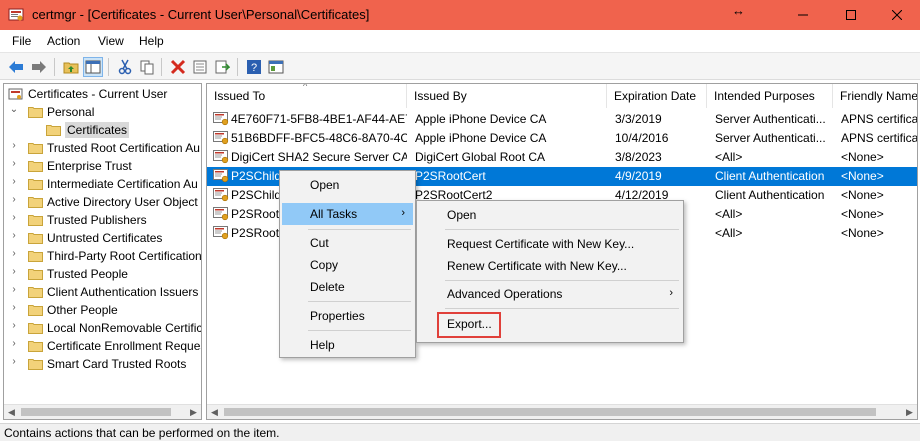  What do you see at coordinates (550, 215) in the screenshot?
I see `submenu-item-open: Open` at bounding box center [550, 215].